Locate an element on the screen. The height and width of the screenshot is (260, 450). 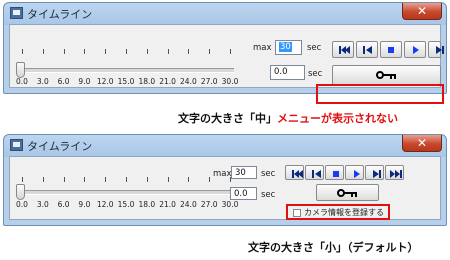
skip-to-last-icon is located at coordinates (394, 172).